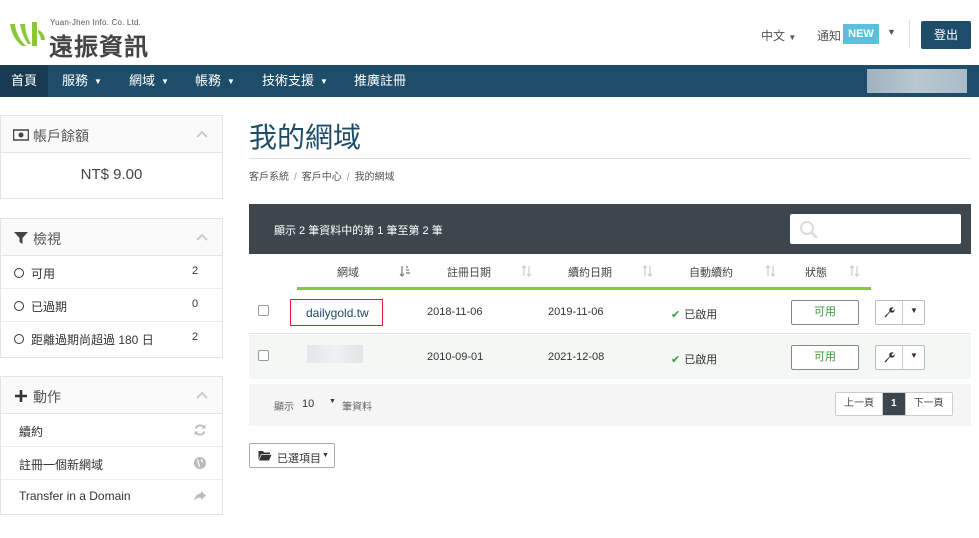  What do you see at coordinates (111, 395) in the screenshot?
I see `actions-panel-header: 動作` at bounding box center [111, 395].